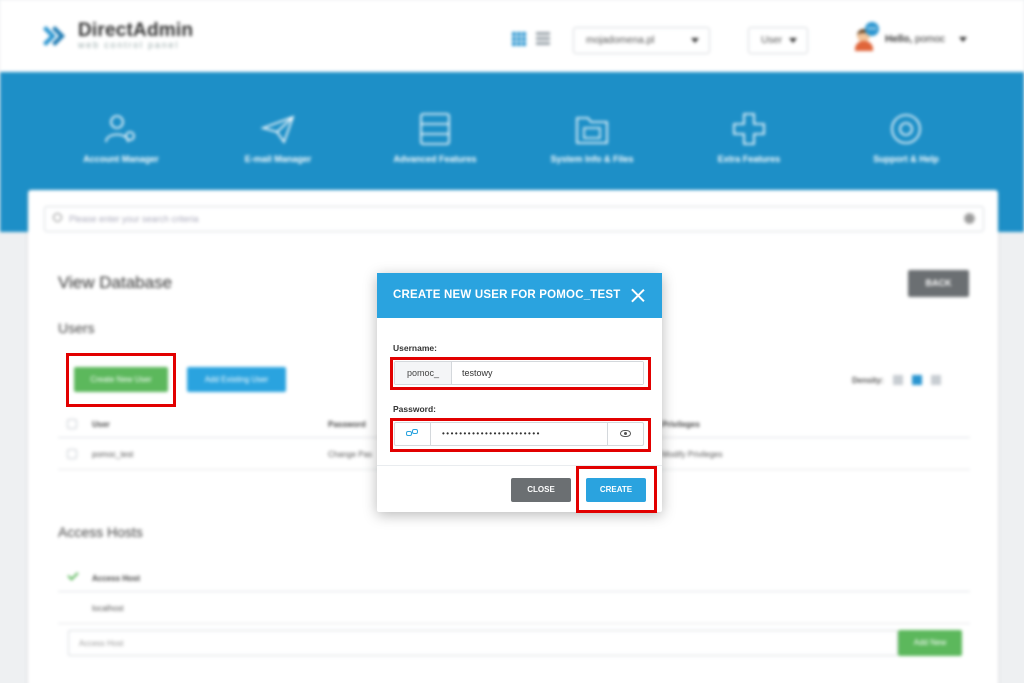 The height and width of the screenshot is (683, 1024). What do you see at coordinates (620, 40) in the screenshot?
I see `domain-select-value: mojadomena.pl` at bounding box center [620, 40].